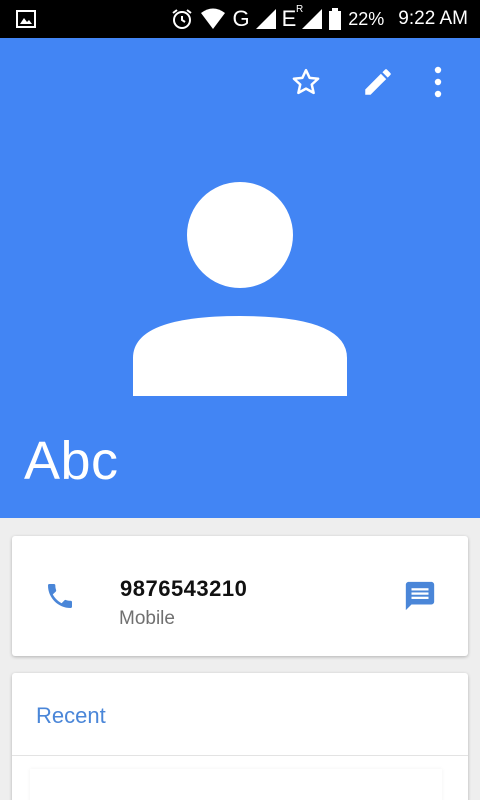  Describe the element at coordinates (202, 589) in the screenshot. I see `phone-number: 9876543210` at that location.